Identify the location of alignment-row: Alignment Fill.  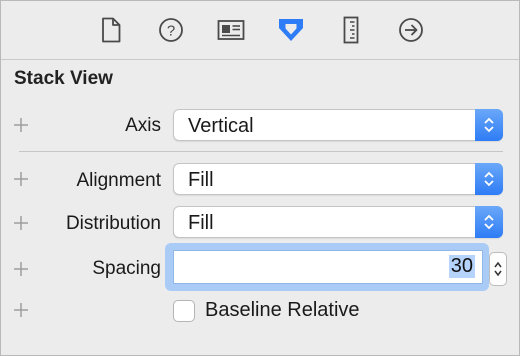
(260, 180).